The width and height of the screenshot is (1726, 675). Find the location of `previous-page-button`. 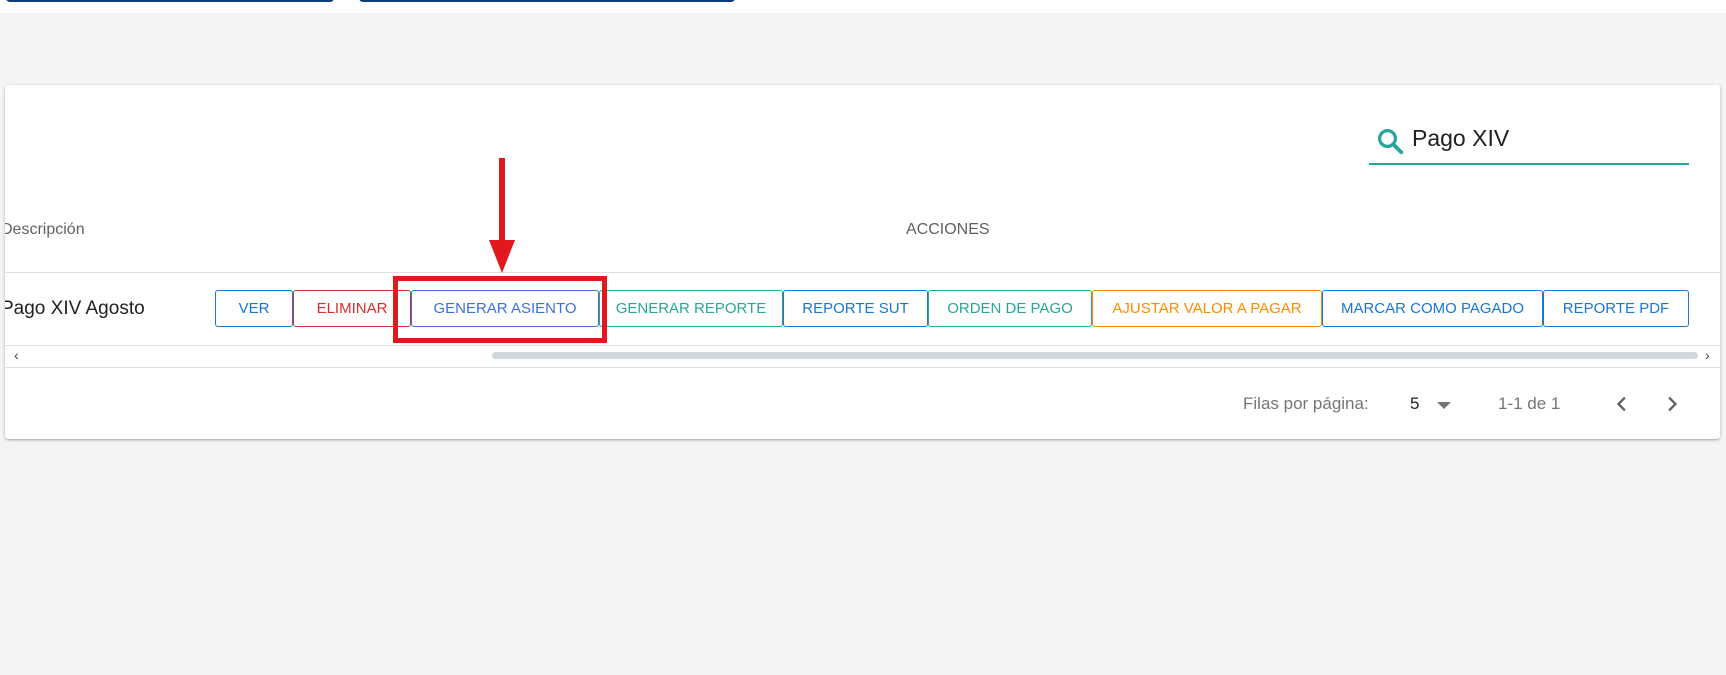

previous-page-button is located at coordinates (1622, 404).